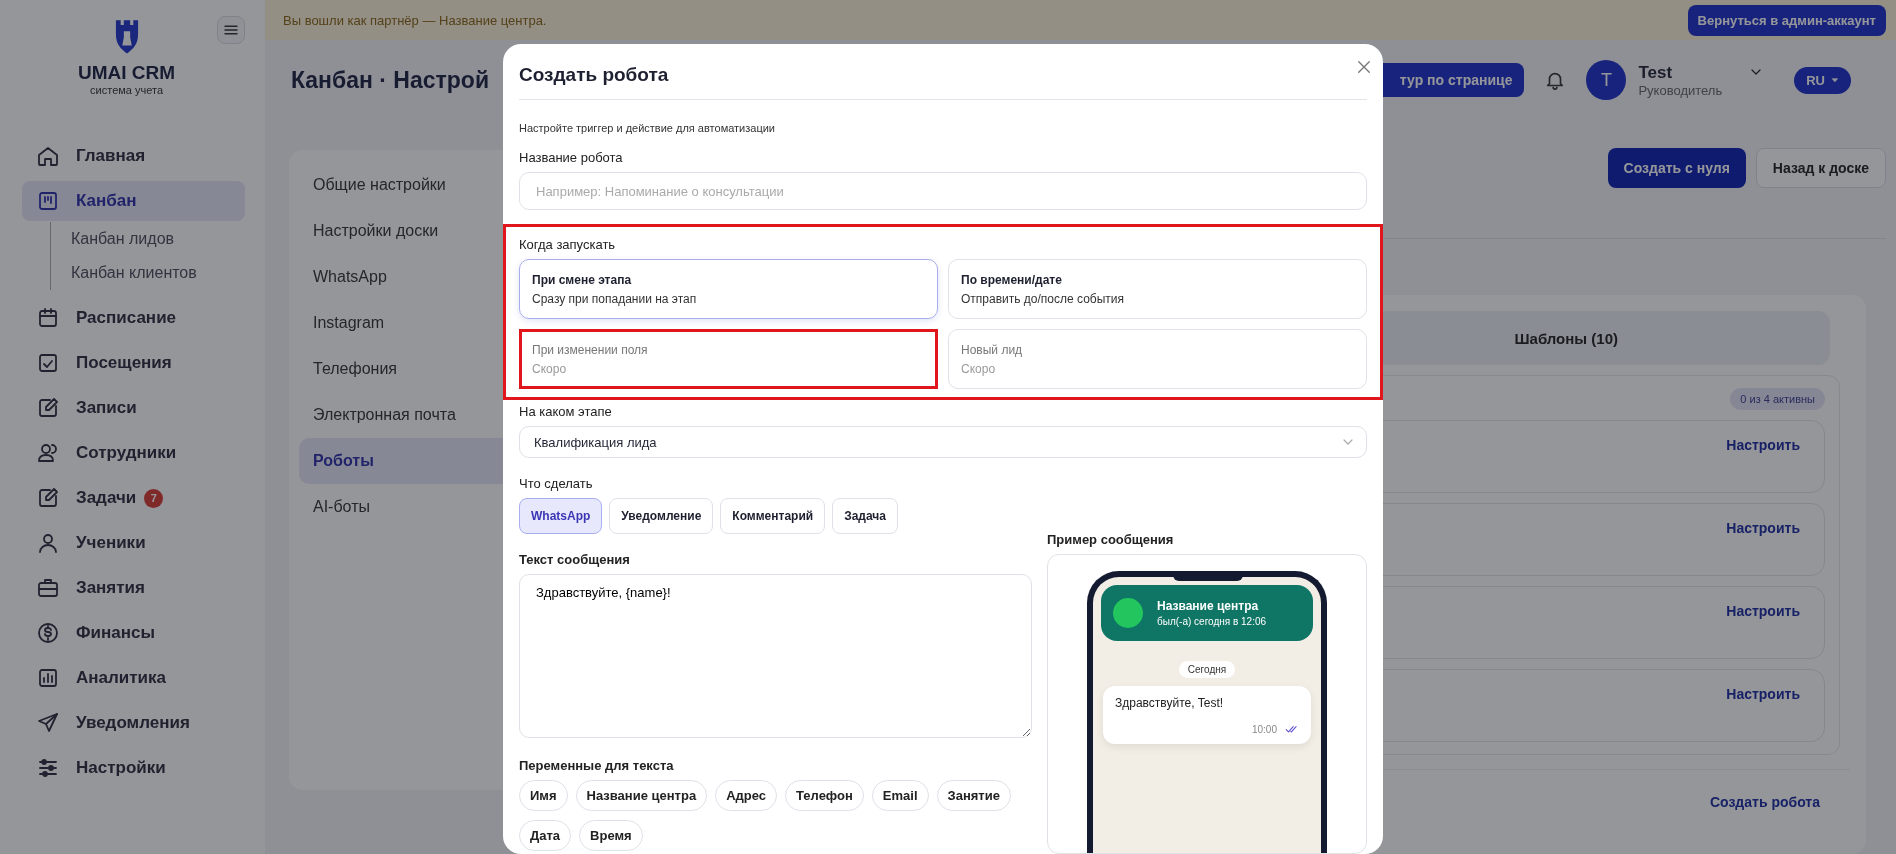  Describe the element at coordinates (1566, 338) in the screenshot. I see `tab: Шаблоны (10)` at that location.